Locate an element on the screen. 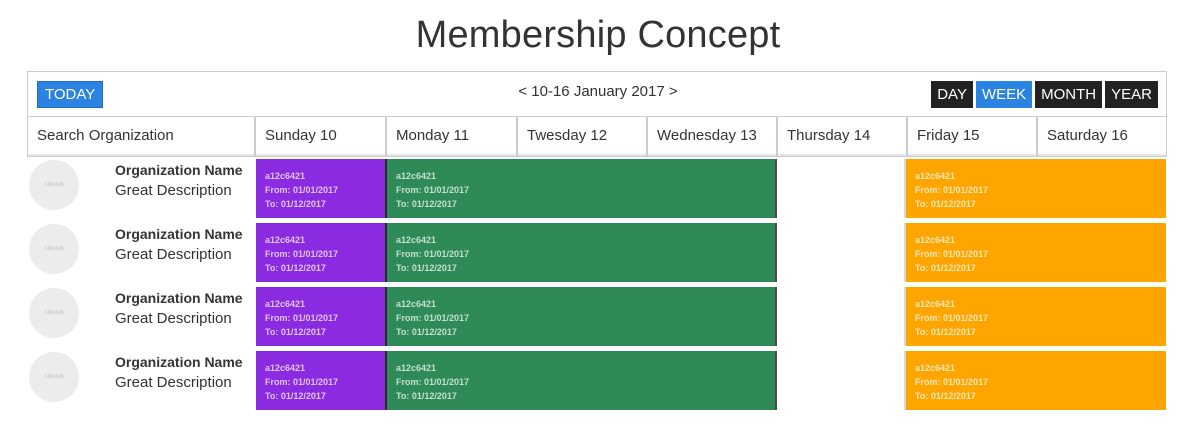 This screenshot has width=1196, height=441. view-week-button: WEEK is located at coordinates (1004, 94).